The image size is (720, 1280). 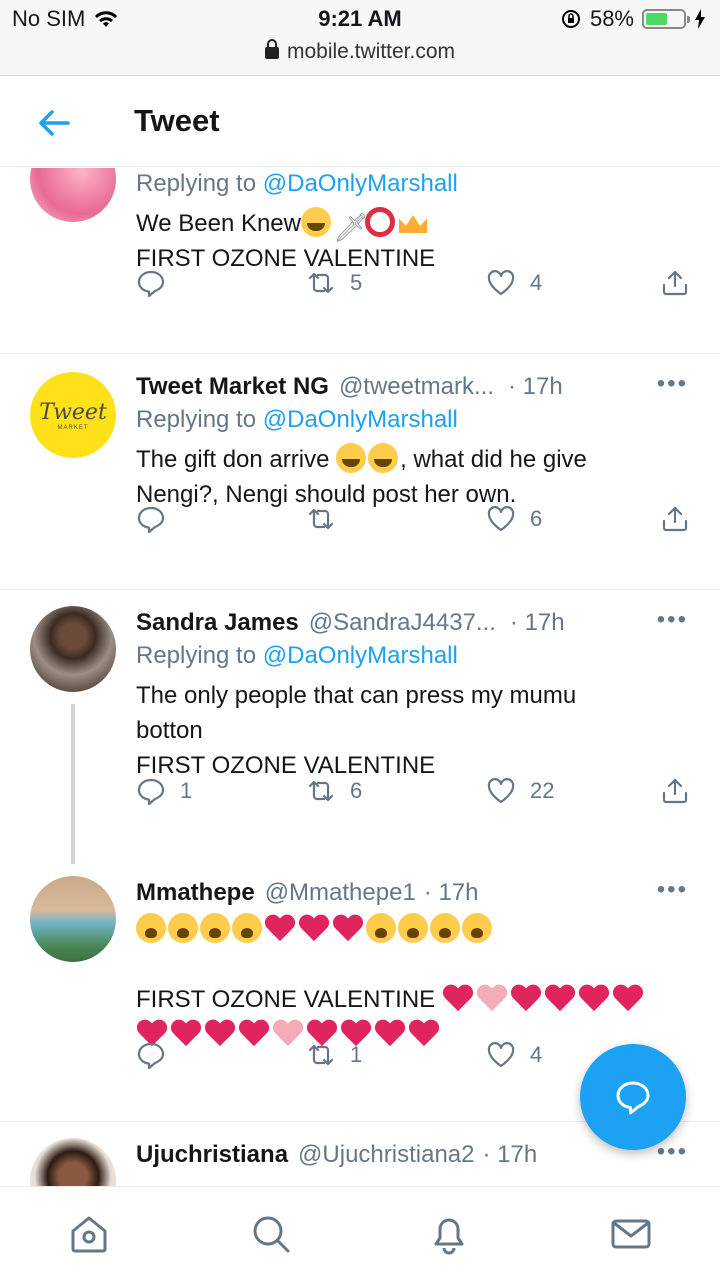 I want to click on compose-reply-button, so click(x=633, y=1097).